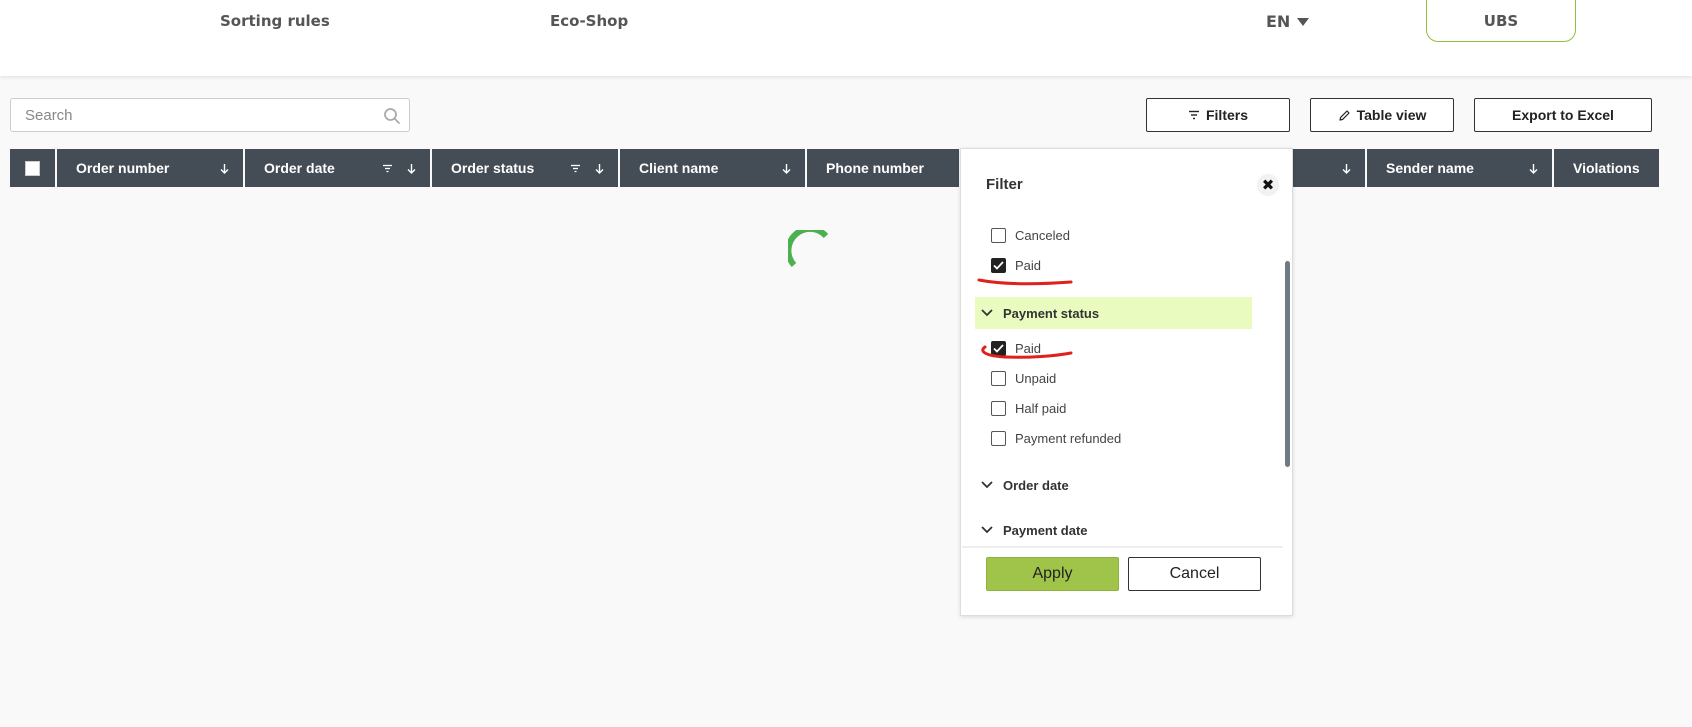  Describe the element at coordinates (808, 249) in the screenshot. I see `loading-spinner-icon` at that location.